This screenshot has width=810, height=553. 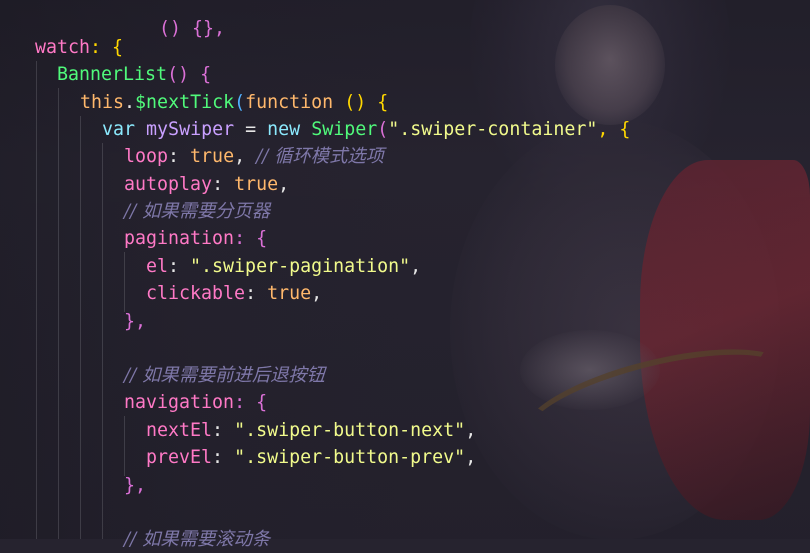 What do you see at coordinates (112, 74) in the screenshot?
I see `code-token: BannerList` at bounding box center [112, 74].